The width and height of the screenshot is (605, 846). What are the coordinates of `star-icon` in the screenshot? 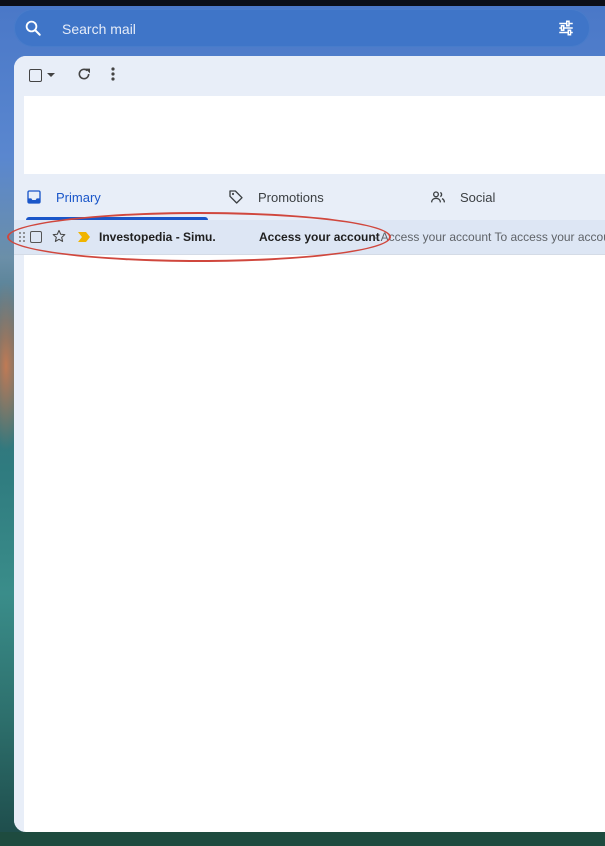 It's located at (59, 236).